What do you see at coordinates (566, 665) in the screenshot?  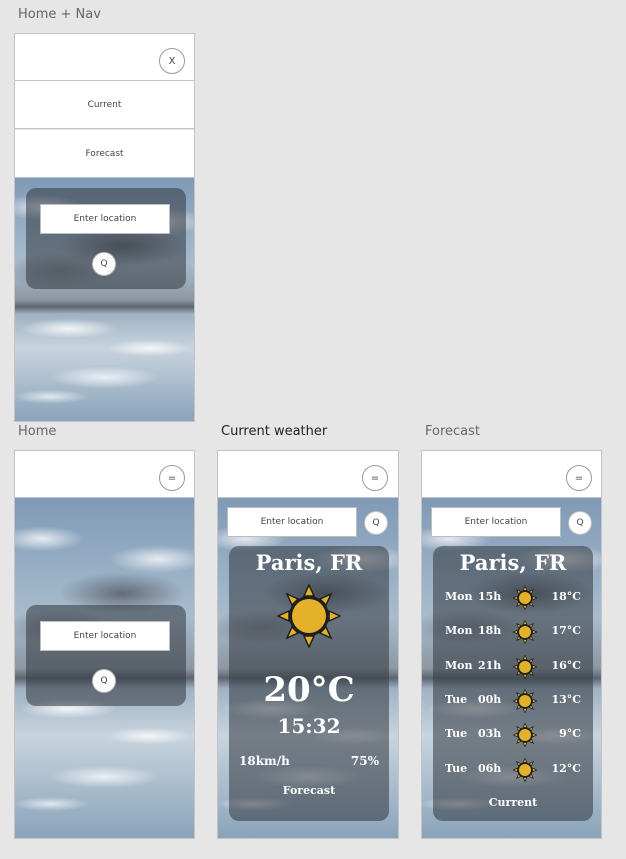 I see `forecast-temperature: 16°C` at bounding box center [566, 665].